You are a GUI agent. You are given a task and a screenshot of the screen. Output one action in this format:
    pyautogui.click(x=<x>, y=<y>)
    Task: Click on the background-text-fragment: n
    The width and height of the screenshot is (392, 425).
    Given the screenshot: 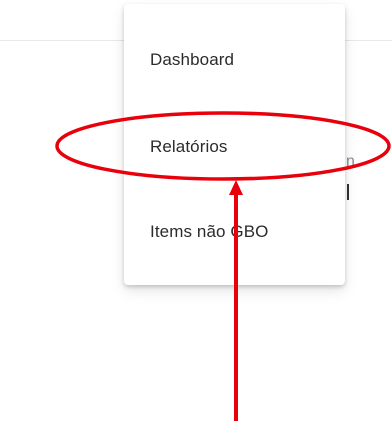 What is the action you would take?
    pyautogui.click(x=350, y=161)
    